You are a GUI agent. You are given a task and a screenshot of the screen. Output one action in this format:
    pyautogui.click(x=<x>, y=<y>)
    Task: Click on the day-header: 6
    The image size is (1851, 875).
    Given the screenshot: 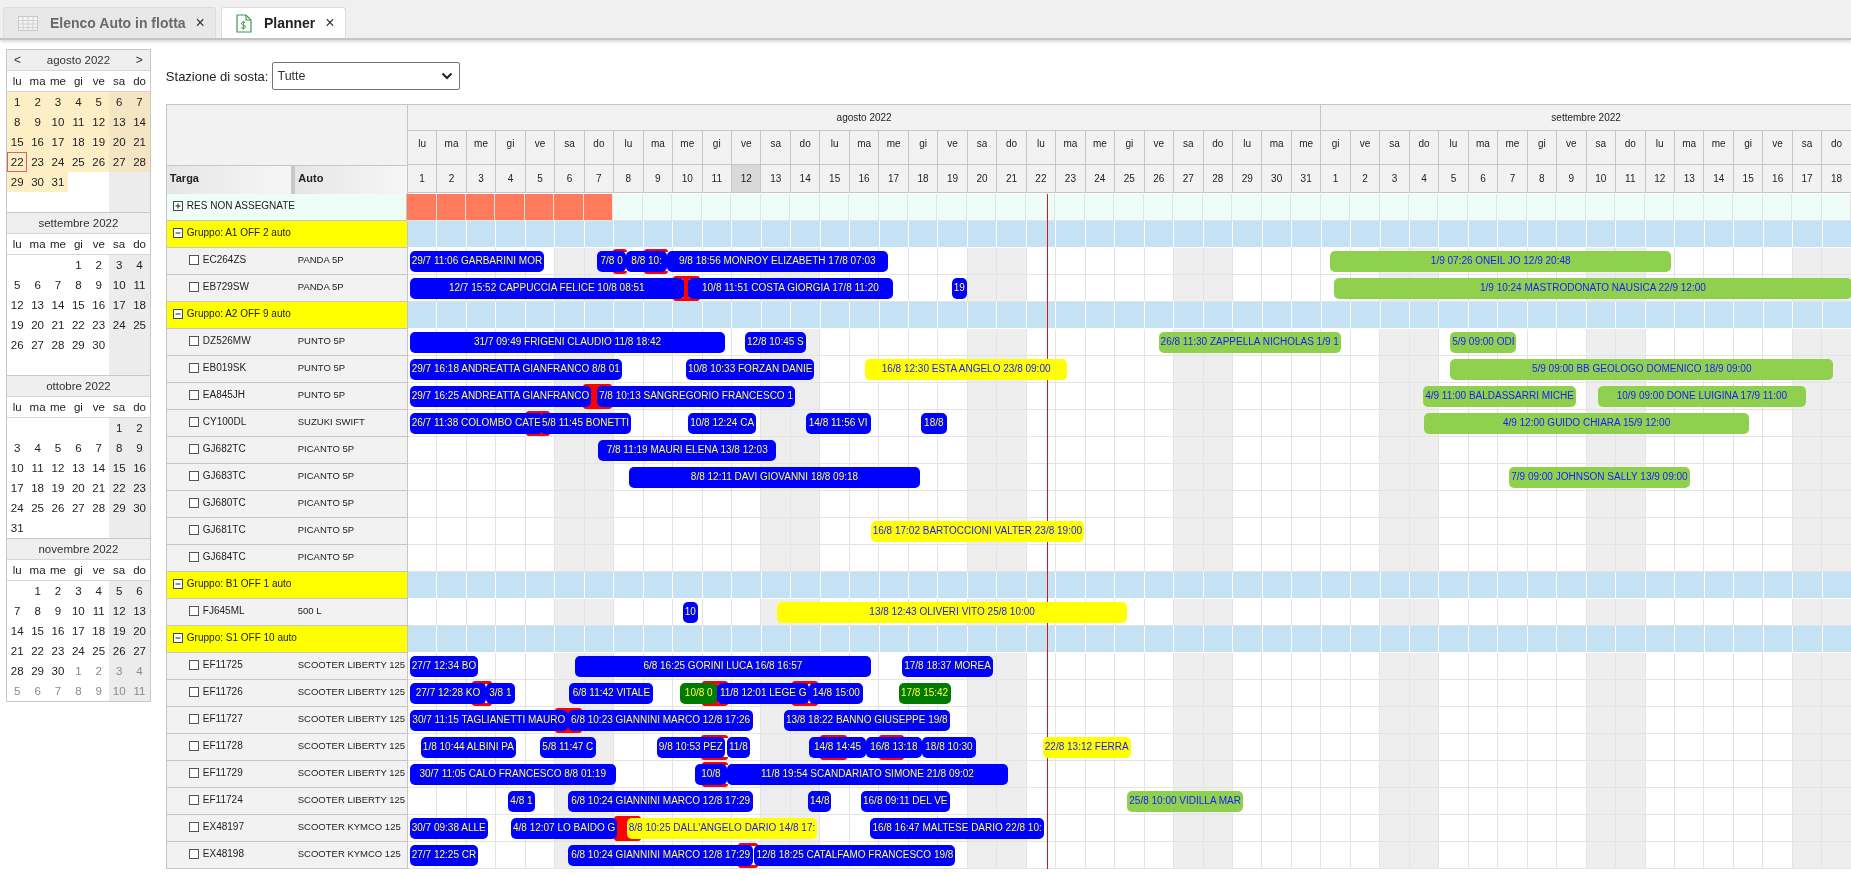 What is the action you would take?
    pyautogui.click(x=570, y=179)
    